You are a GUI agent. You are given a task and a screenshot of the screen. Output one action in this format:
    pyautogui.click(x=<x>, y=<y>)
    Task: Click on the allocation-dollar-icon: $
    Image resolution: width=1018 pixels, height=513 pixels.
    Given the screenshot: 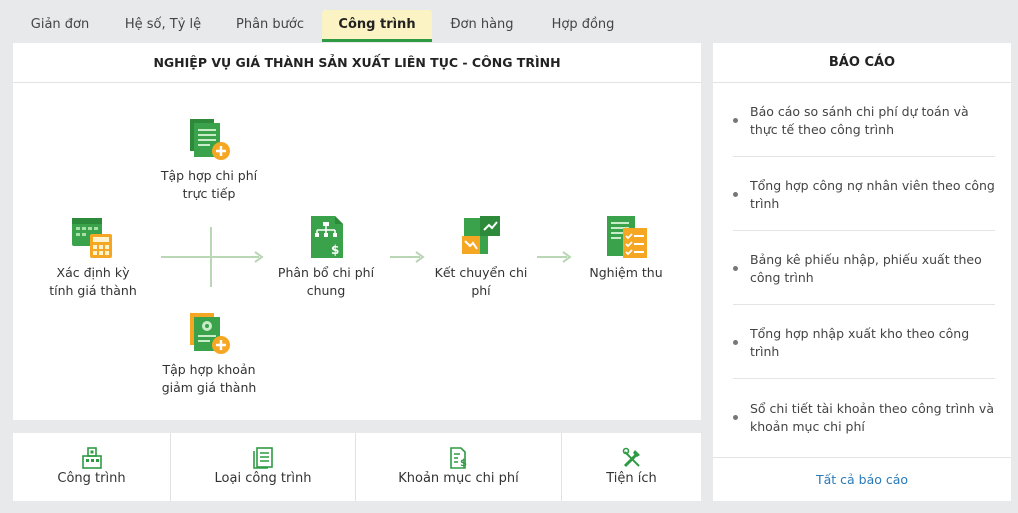 What is the action you would take?
    pyautogui.click(x=327, y=237)
    